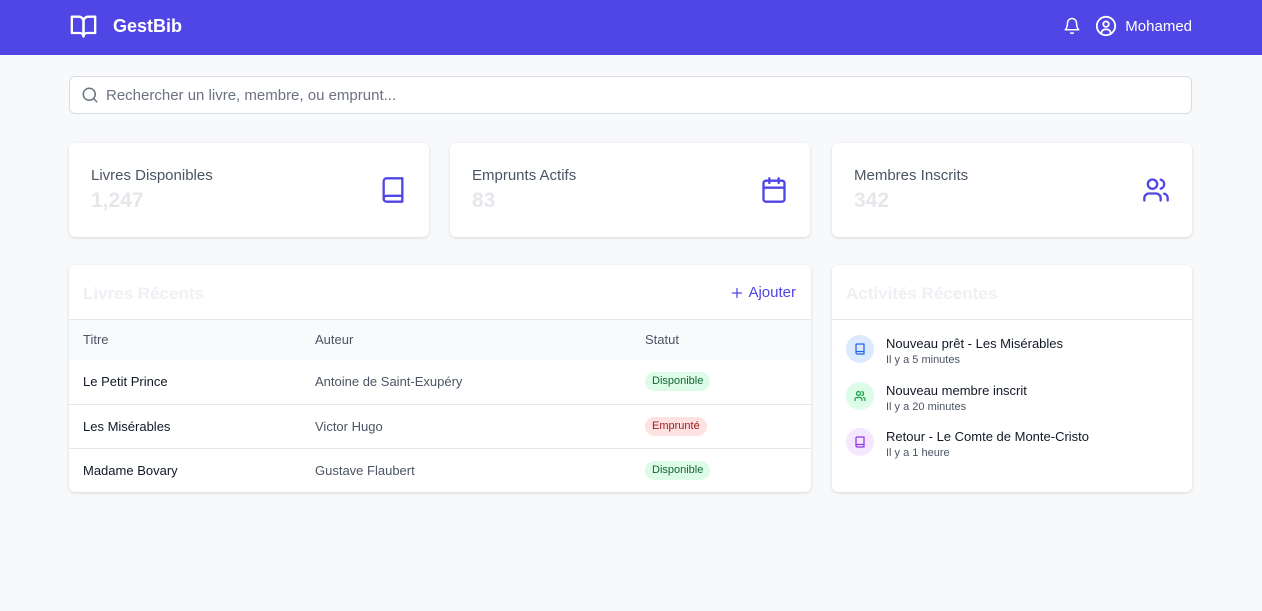 This screenshot has width=1262, height=611. Describe the element at coordinates (440, 340) in the screenshot. I see `table-header: Titre Auteur Statut` at that location.